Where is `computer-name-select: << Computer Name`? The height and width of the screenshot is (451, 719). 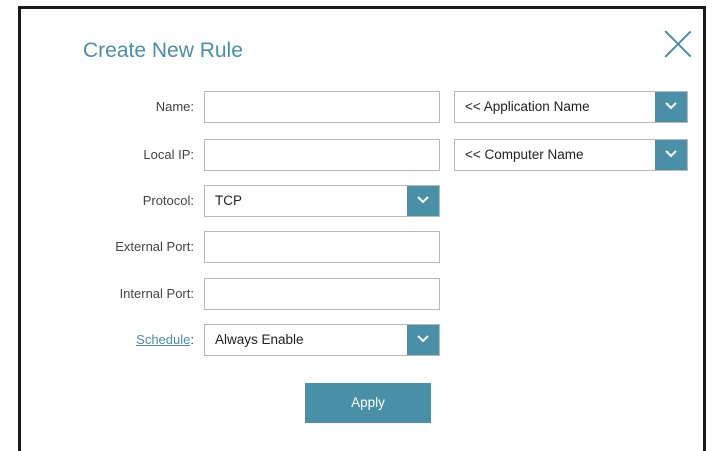 computer-name-select: << Computer Name is located at coordinates (571, 155).